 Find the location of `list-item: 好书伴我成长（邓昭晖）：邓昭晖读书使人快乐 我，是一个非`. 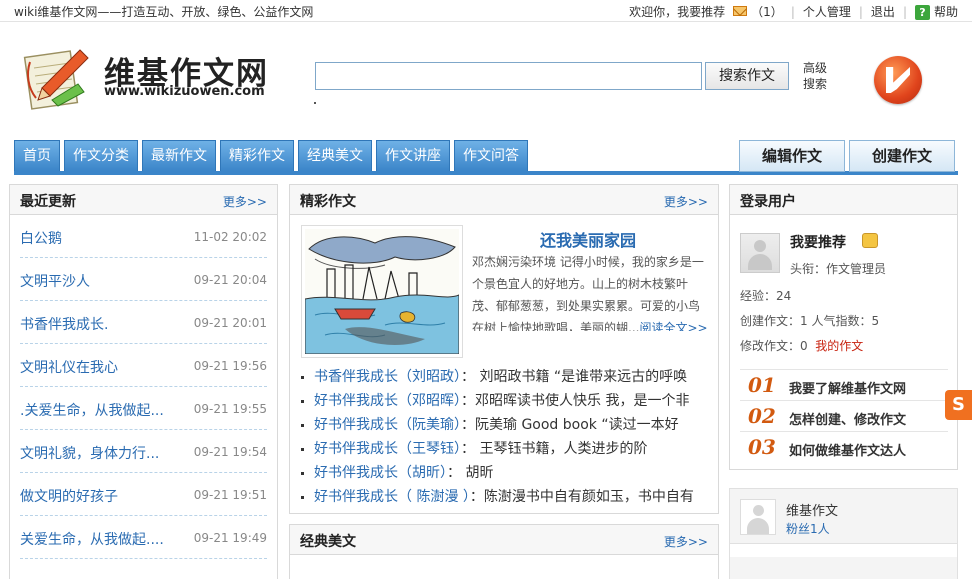

list-item: 好书伴我成长（邓昭晖）：邓昭晖读书使人快乐 我，是一个非 is located at coordinates (506, 401).